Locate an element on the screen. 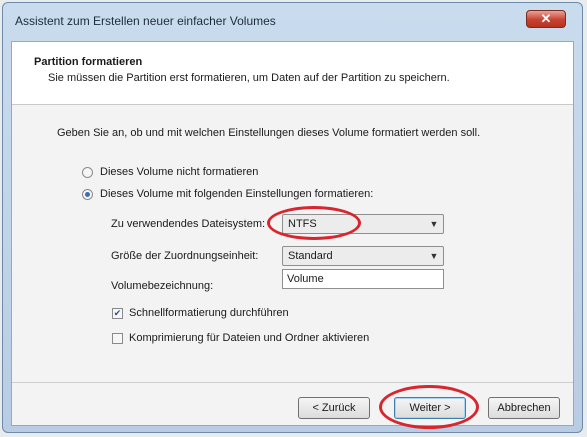 The image size is (587, 437). volume-label-input: Volume is located at coordinates (363, 279).